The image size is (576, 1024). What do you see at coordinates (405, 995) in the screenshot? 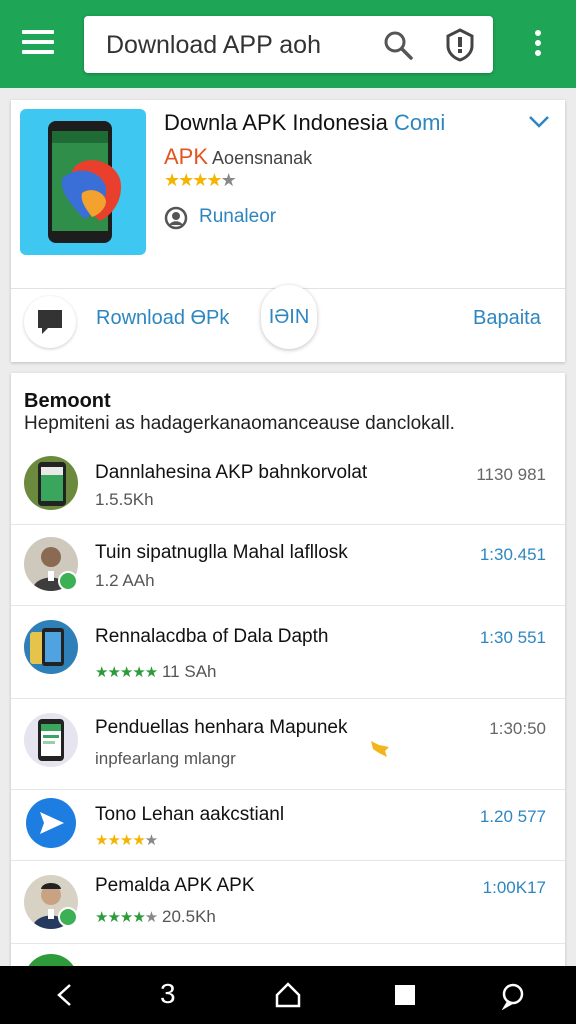
I see `recents-icon` at bounding box center [405, 995].